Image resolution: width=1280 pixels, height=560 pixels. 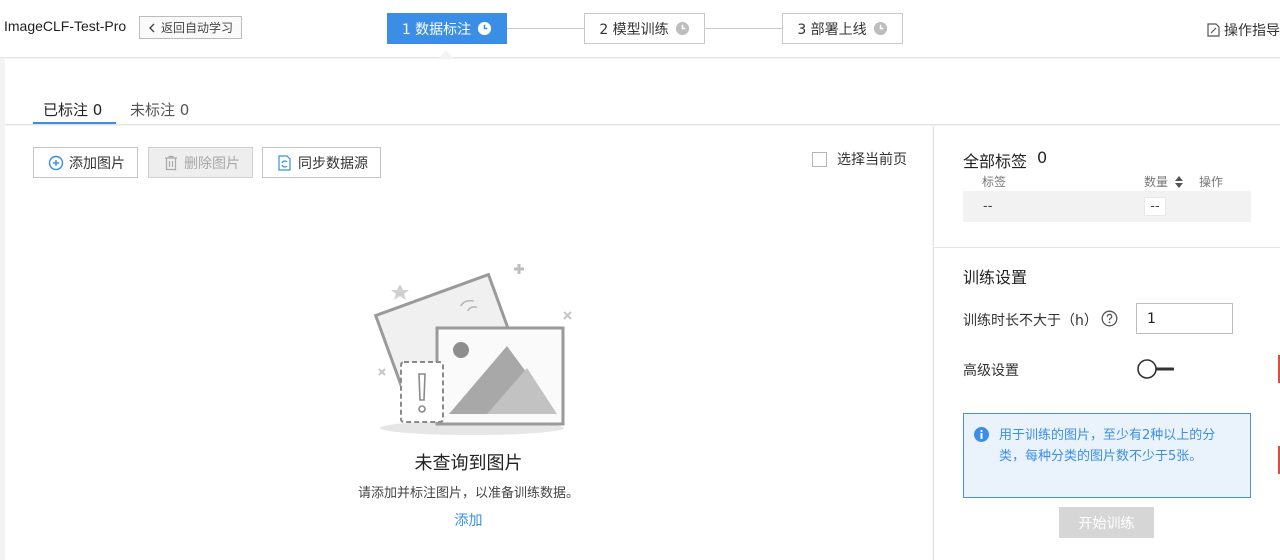 I want to click on all-labels-header: 全部标签 0, so click(x=1005, y=160).